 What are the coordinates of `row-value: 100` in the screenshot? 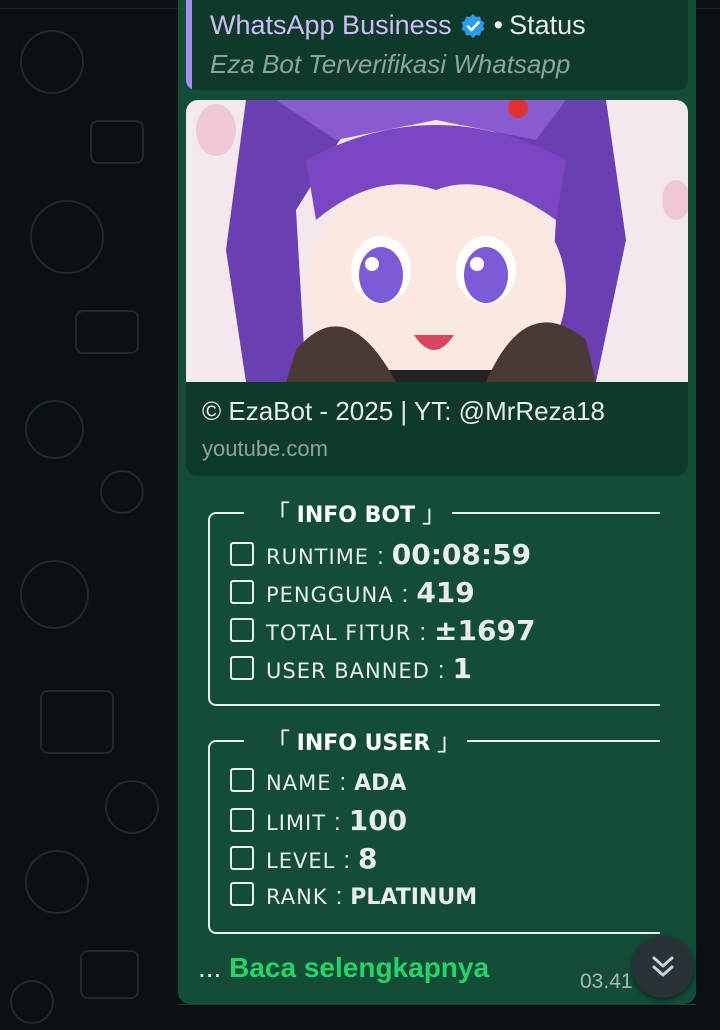 It's located at (378, 820).